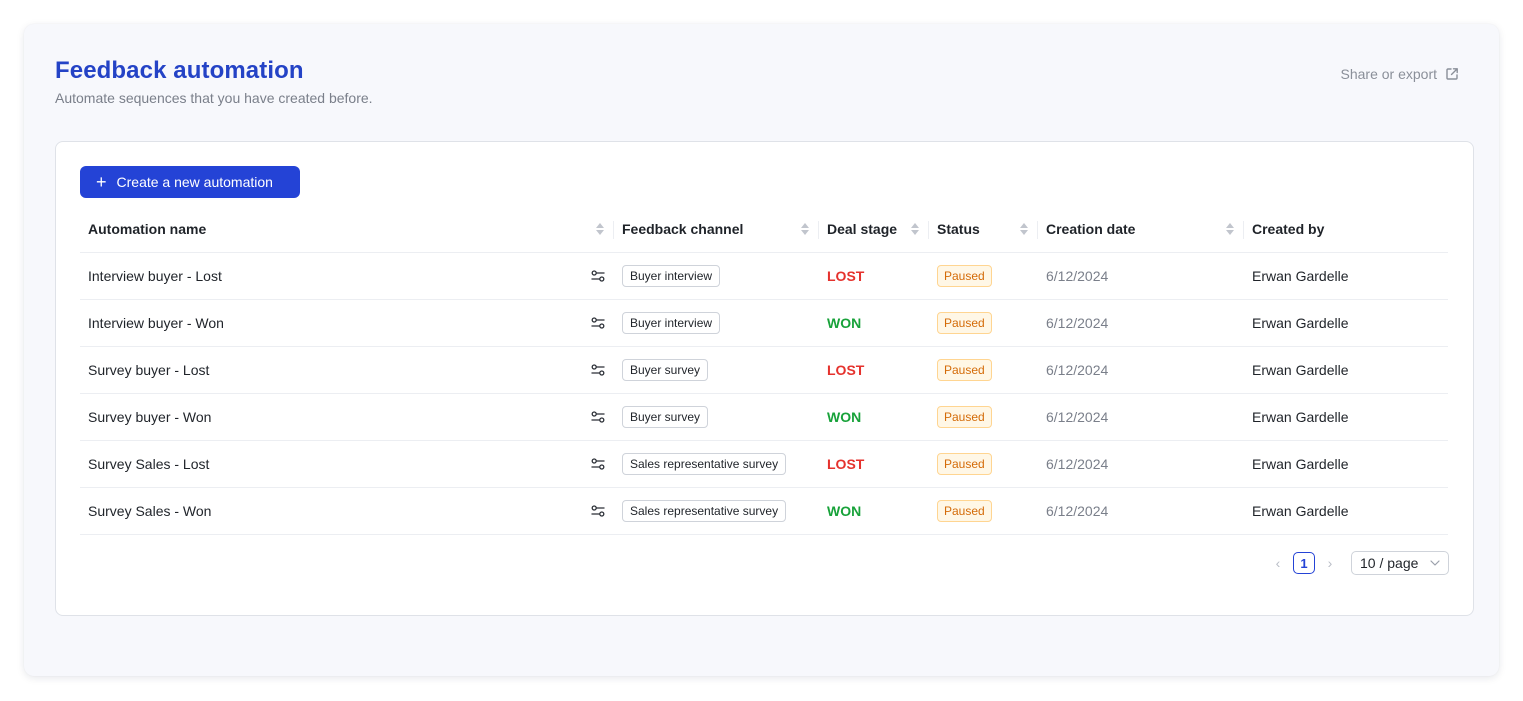  What do you see at coordinates (1330, 563) in the screenshot?
I see `chevron-right-icon: ›` at bounding box center [1330, 563].